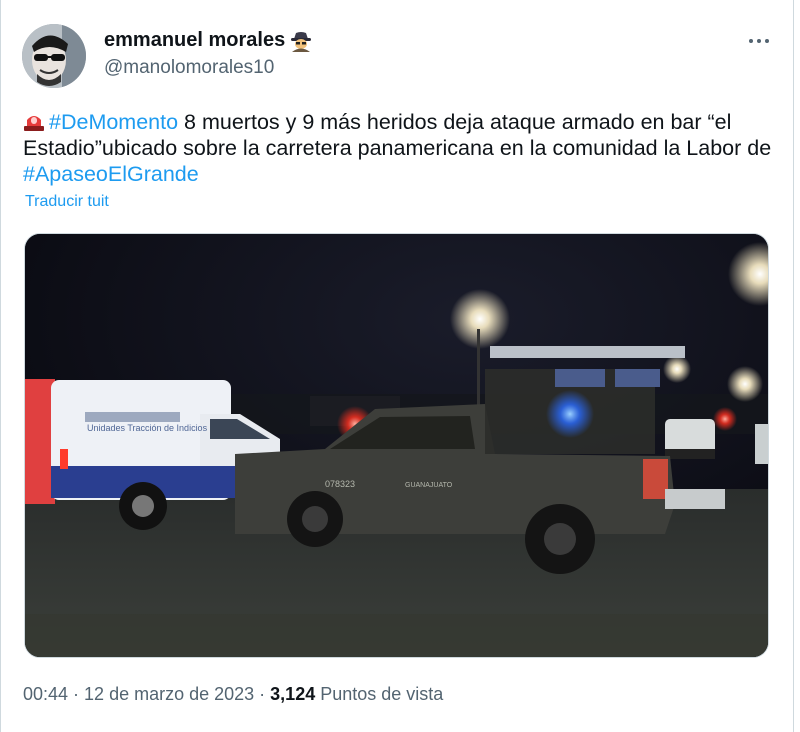  Describe the element at coordinates (293, 694) in the screenshot. I see `views-count: 3,124` at that location.